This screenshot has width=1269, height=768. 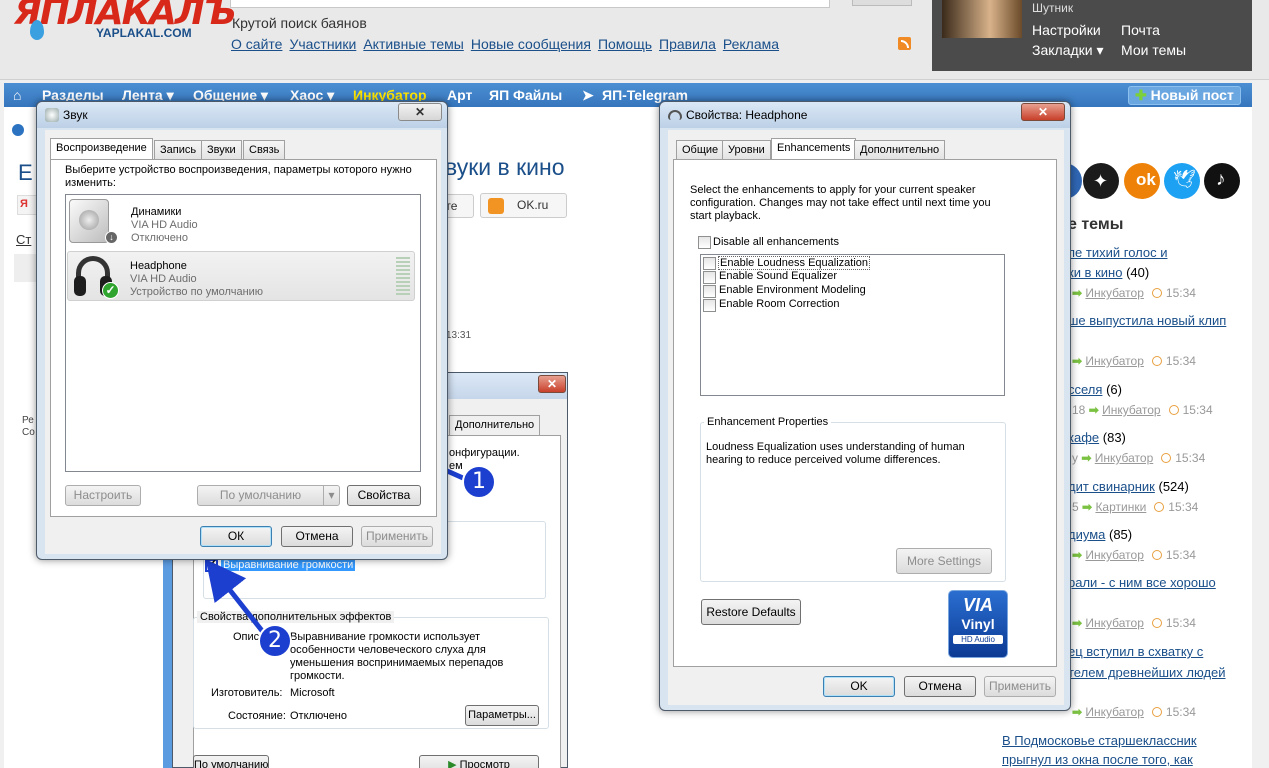 I want to click on room-correction-label: Enable Room Correction, so click(x=779, y=304).